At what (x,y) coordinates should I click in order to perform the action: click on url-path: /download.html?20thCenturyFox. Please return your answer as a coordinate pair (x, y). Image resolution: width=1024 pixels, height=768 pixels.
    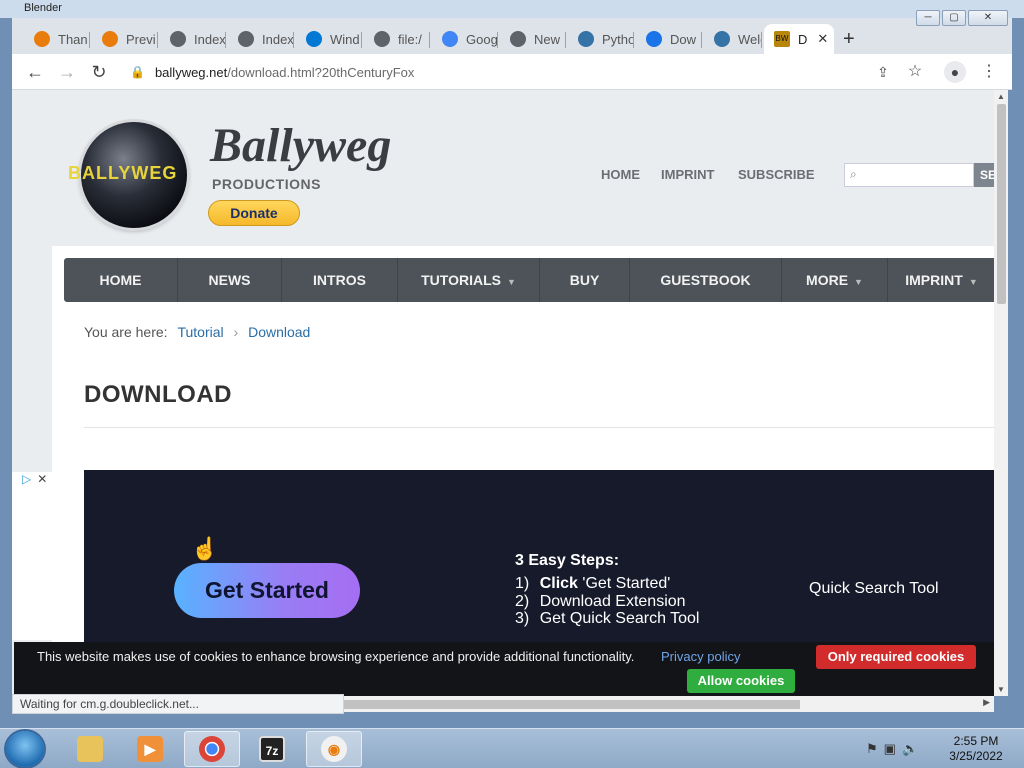
    Looking at the image, I should click on (321, 72).